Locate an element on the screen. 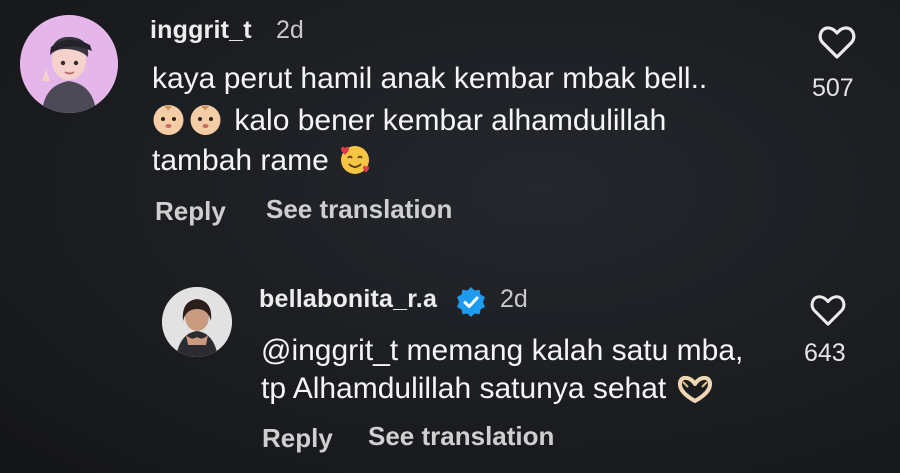  comment-text-line-1: kaya perut hamil anak kembar mbak bell.. is located at coordinates (429, 79).